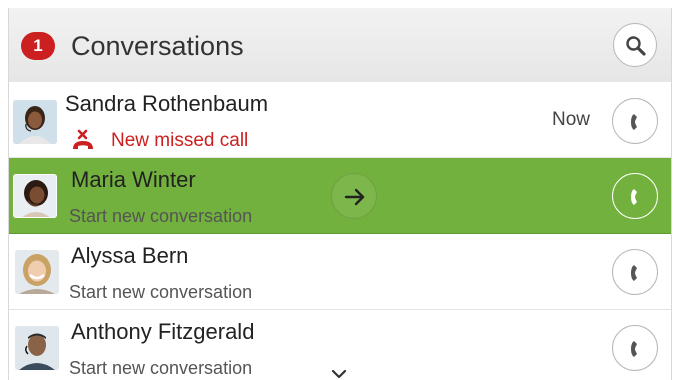 The image size is (674, 380). What do you see at coordinates (38, 46) in the screenshot?
I see `unread-count-badge: 1` at bounding box center [38, 46].